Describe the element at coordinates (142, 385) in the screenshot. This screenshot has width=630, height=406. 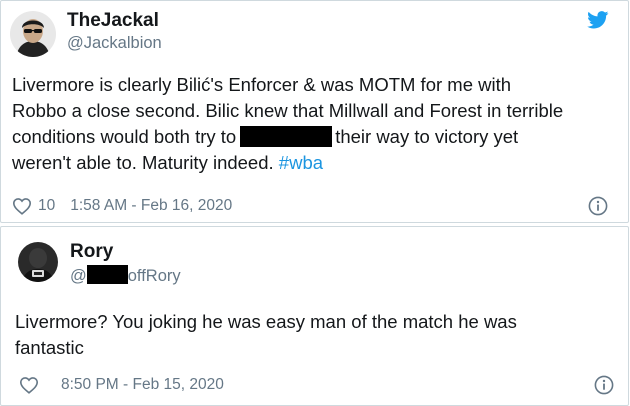
I see `tweet-timestamp: 8:50 PM - Feb 15, 2020` at that location.